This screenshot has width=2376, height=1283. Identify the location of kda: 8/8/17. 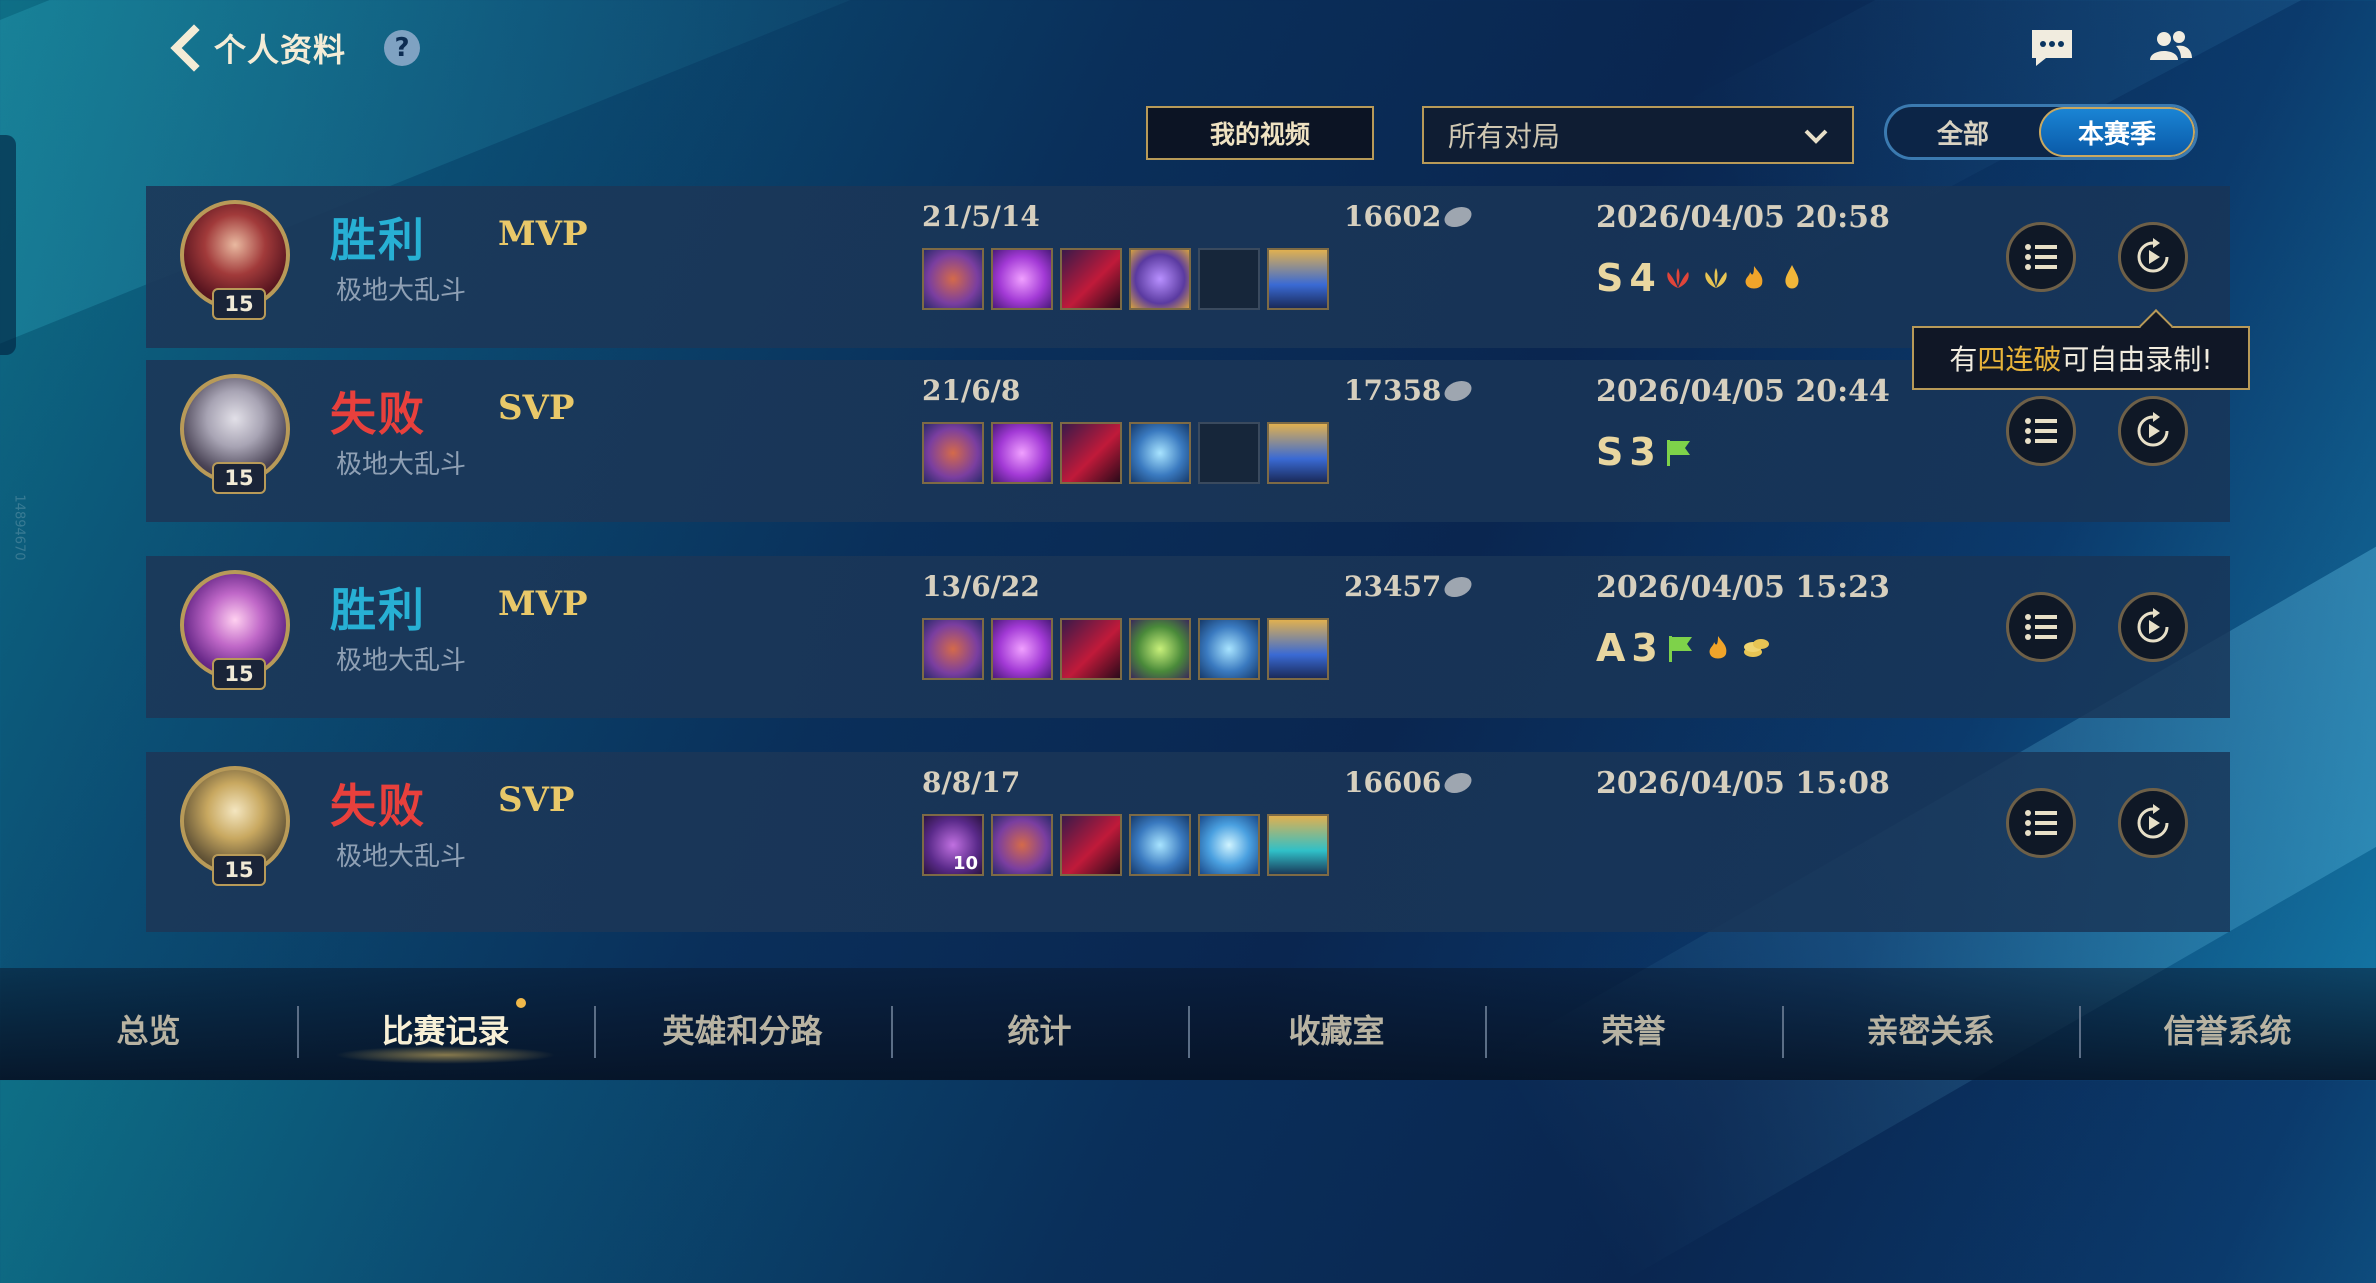
(971, 782).